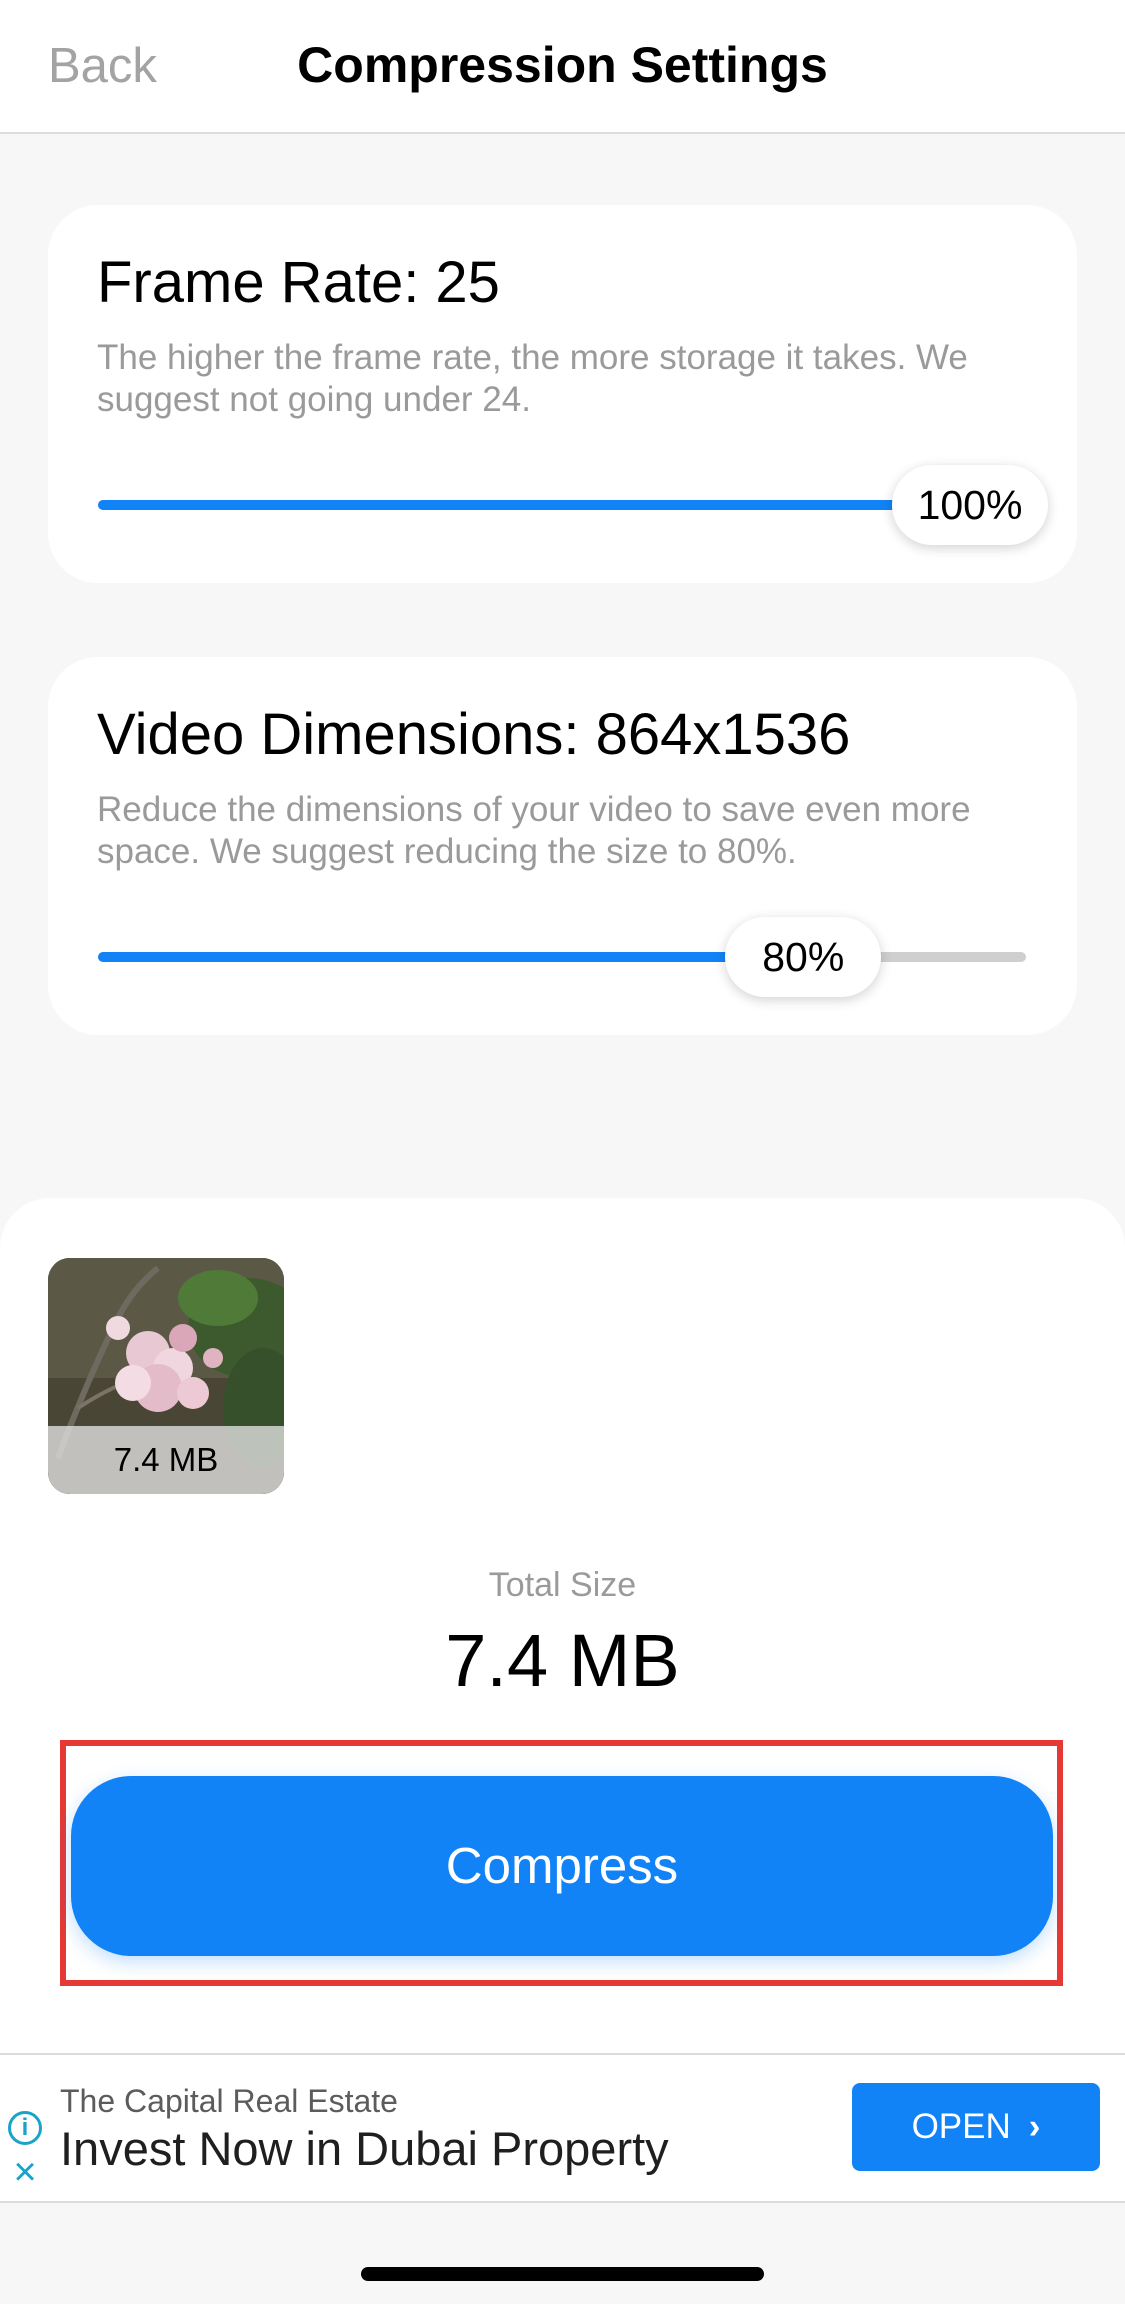 This screenshot has width=1125, height=2304. I want to click on video-size-label: 7.4 MB, so click(166, 1460).